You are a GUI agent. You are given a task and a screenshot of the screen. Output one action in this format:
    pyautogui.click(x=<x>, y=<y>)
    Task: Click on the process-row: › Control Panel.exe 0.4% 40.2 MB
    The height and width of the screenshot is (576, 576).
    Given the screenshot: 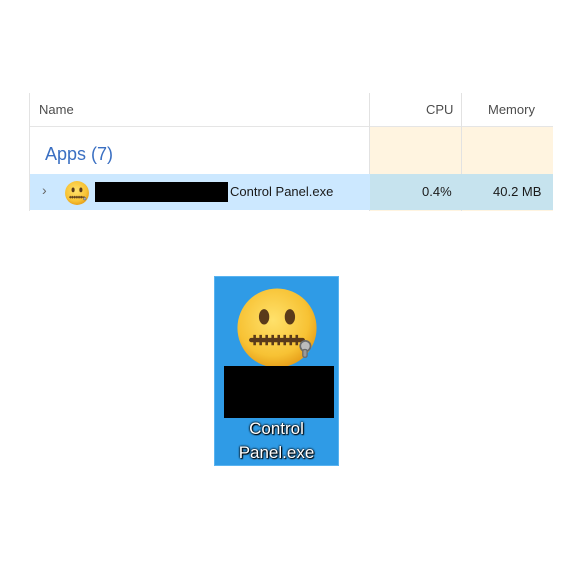 What is the action you would take?
    pyautogui.click(x=291, y=192)
    